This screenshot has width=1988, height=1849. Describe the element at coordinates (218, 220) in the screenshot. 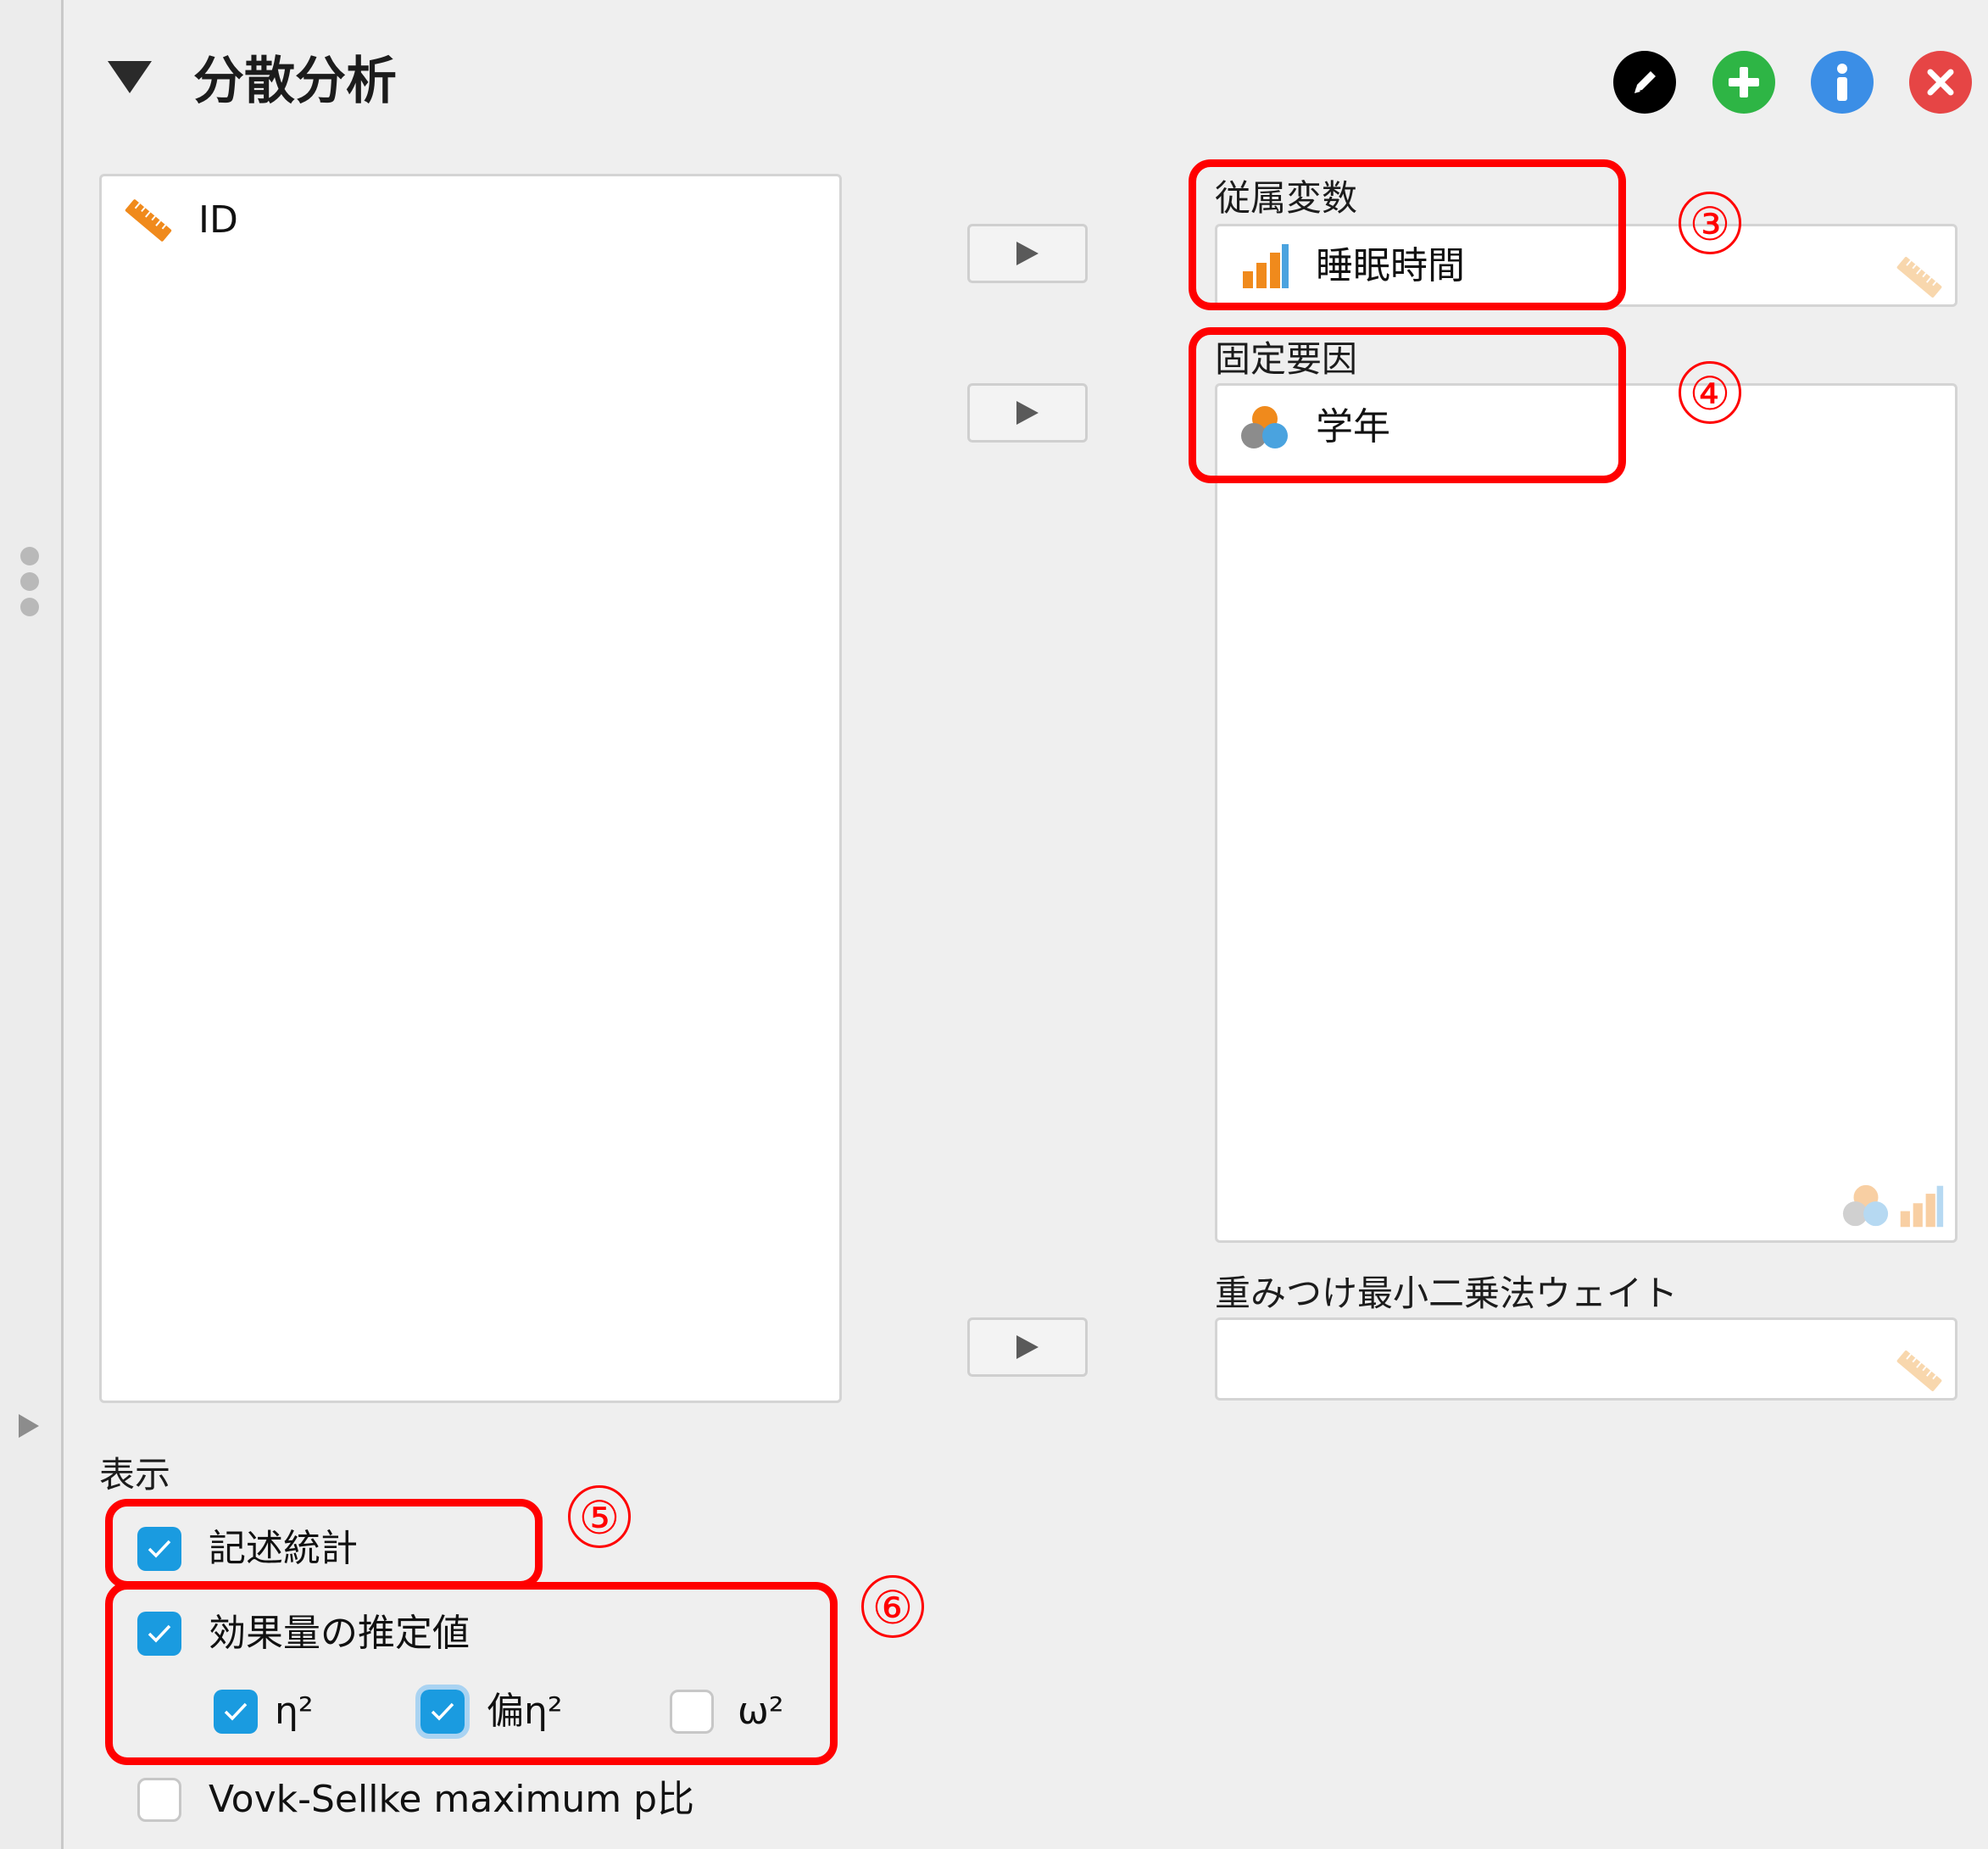

I see `list-item-label: ID` at that location.